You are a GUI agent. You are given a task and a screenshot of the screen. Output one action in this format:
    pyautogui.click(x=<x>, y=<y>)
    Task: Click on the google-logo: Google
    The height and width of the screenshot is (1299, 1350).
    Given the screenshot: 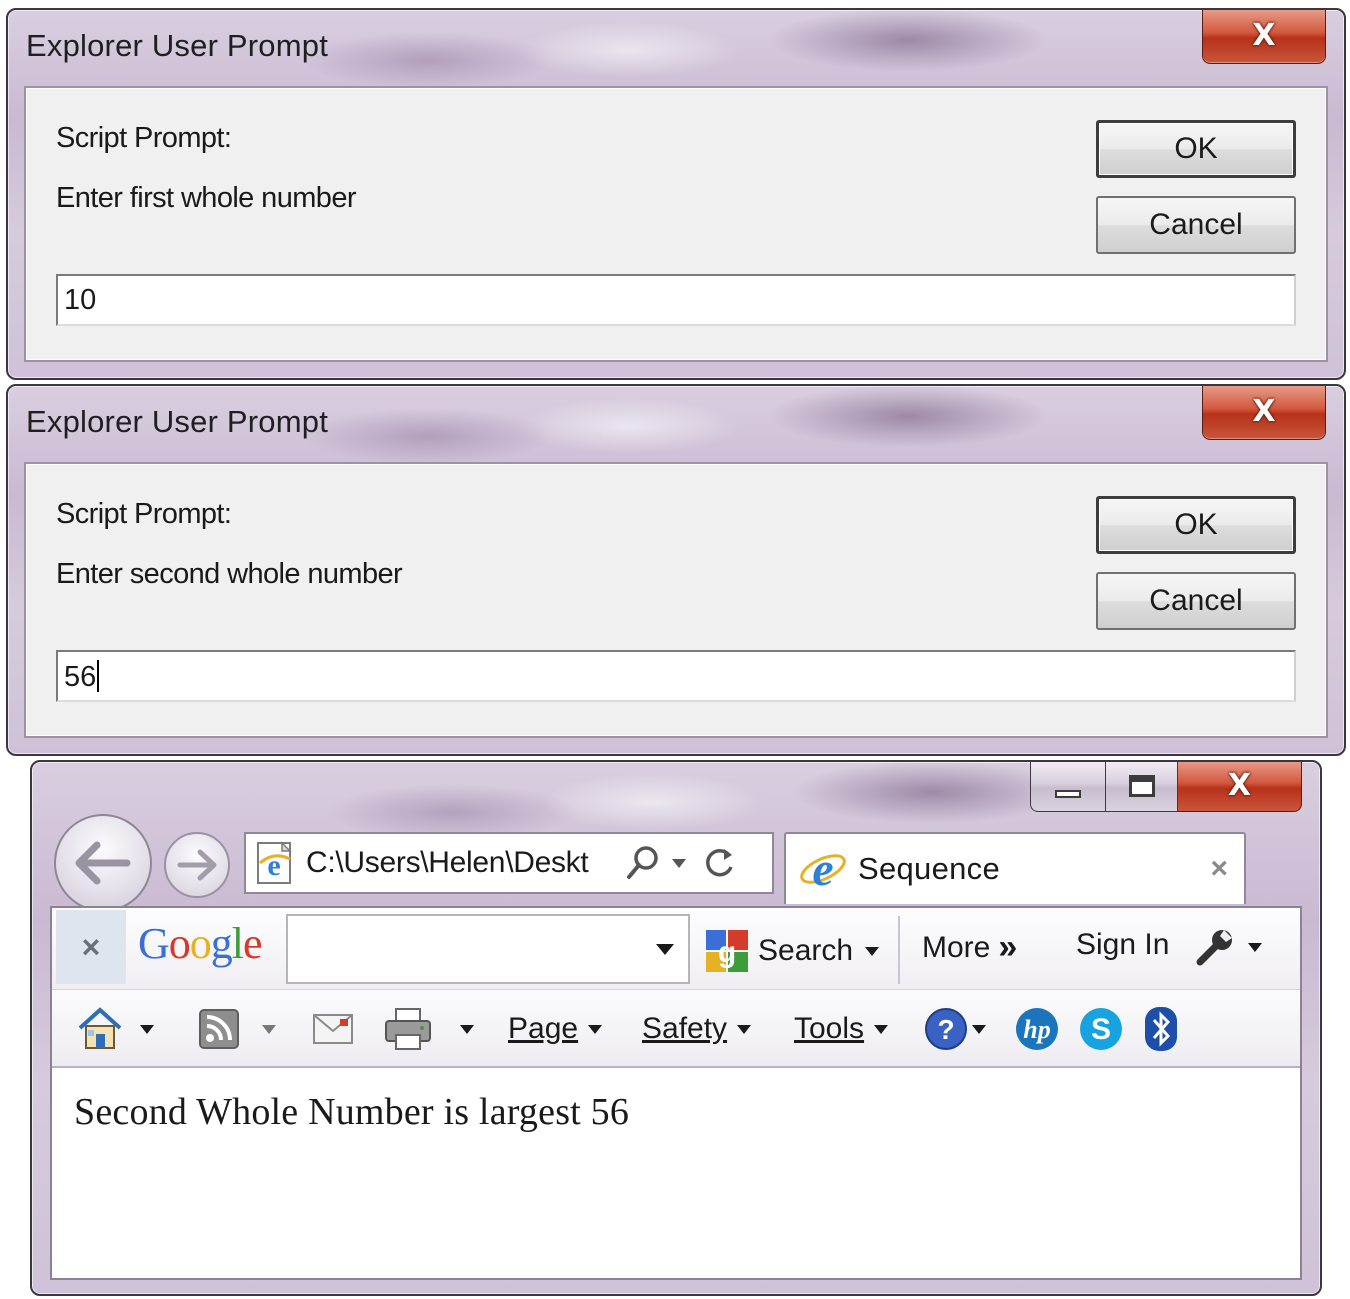 What is the action you would take?
    pyautogui.click(x=200, y=943)
    